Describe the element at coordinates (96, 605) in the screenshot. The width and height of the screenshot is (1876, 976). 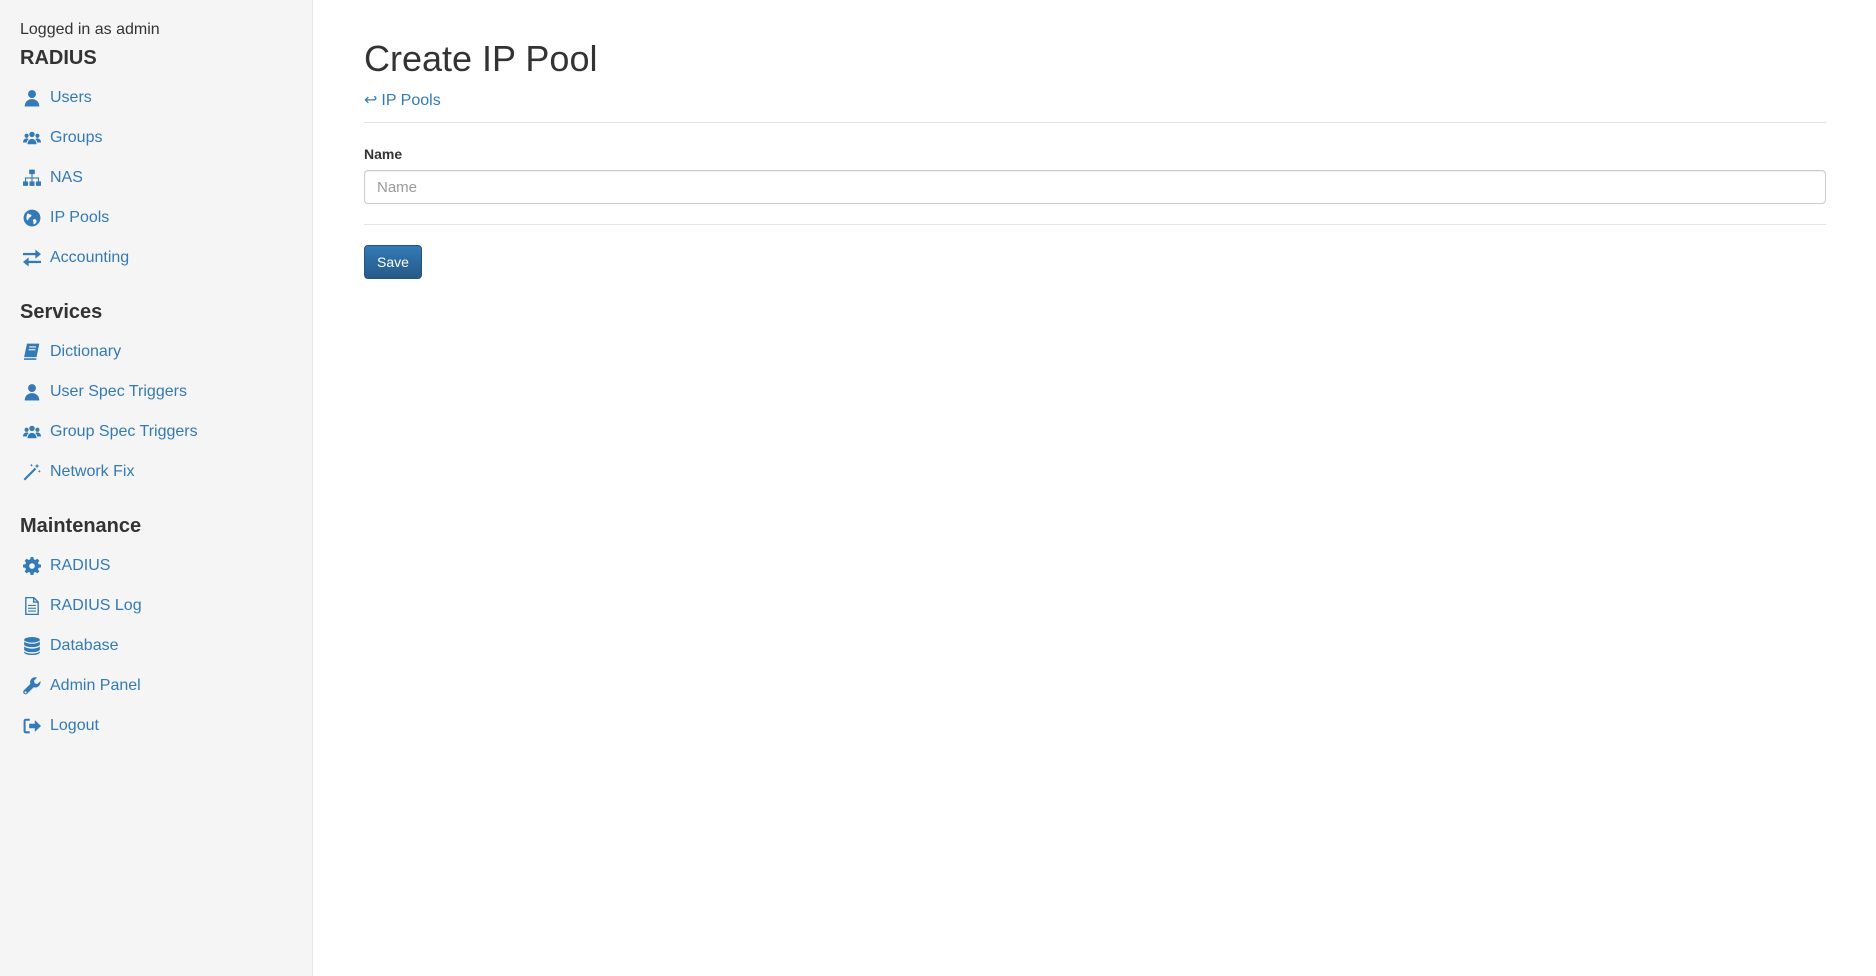
I see `sidebar-item-label: RADIUS Log` at that location.